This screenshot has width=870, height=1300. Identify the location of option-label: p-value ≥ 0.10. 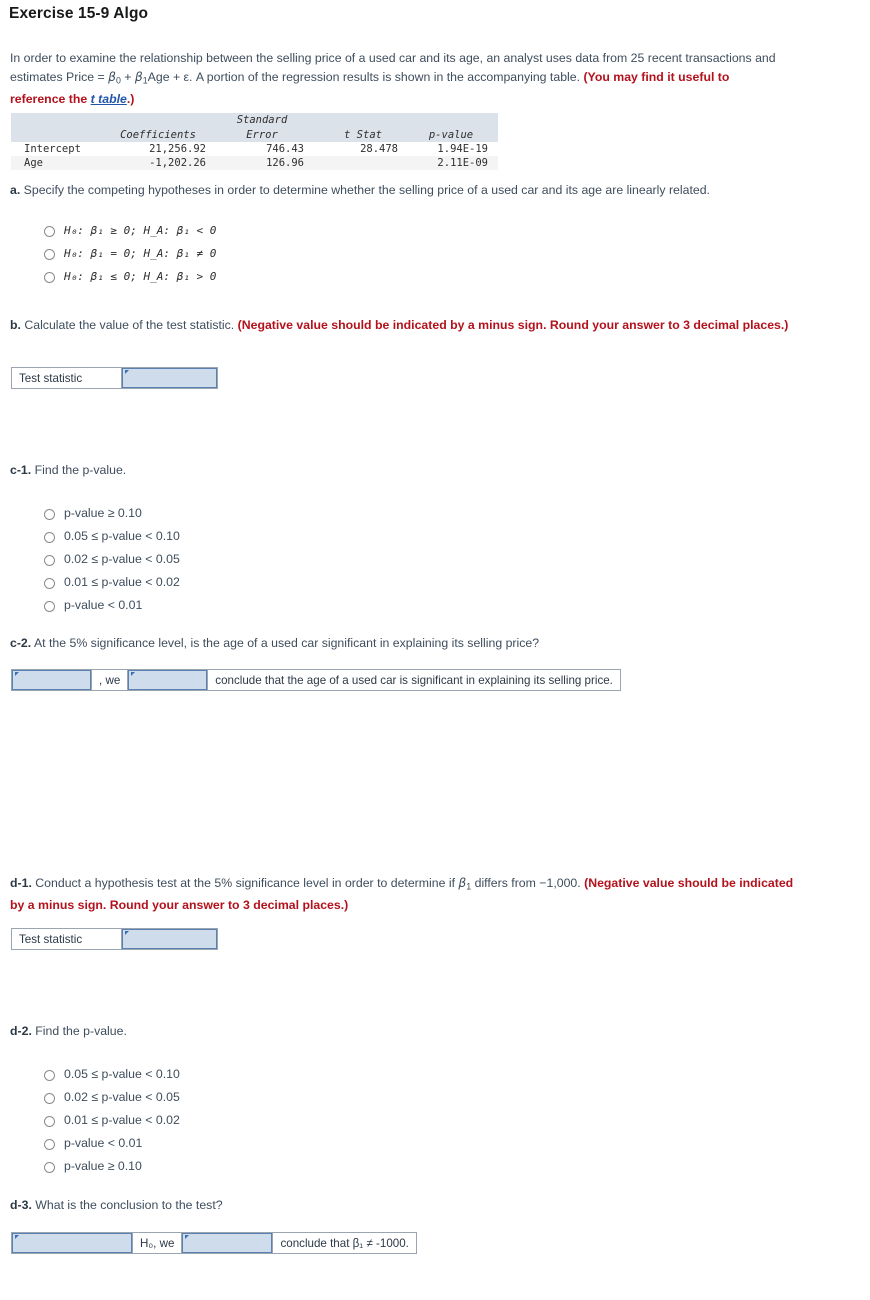
(103, 513).